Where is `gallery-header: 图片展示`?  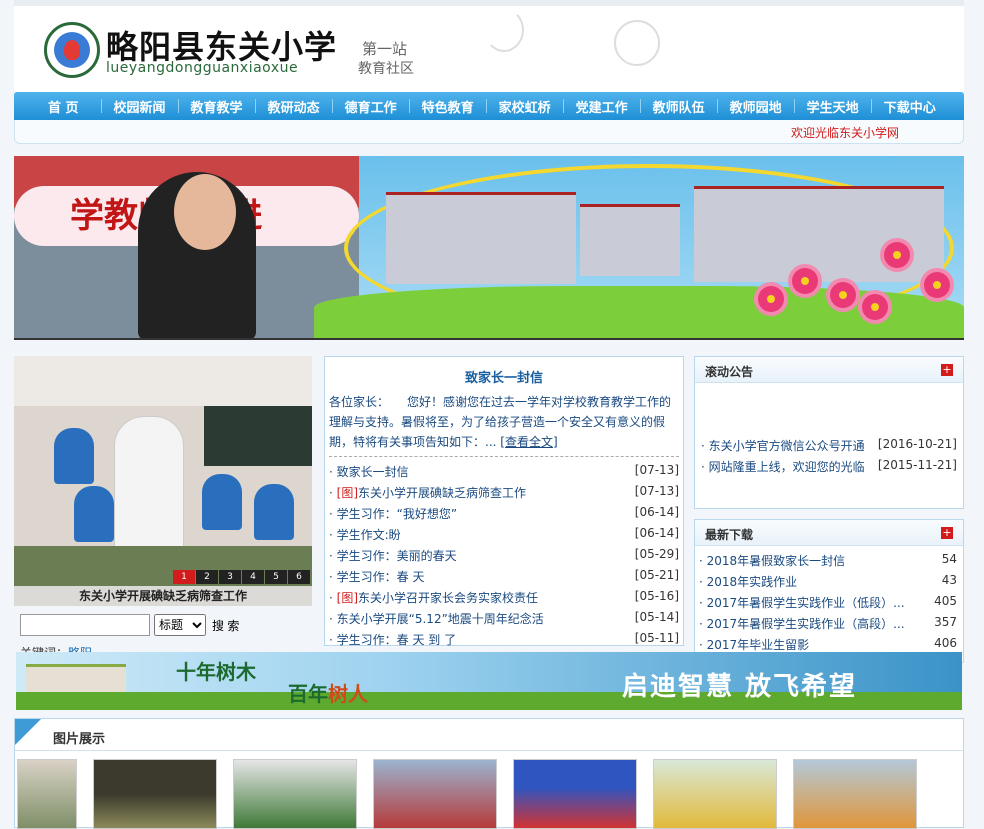
gallery-header: 图片展示 is located at coordinates (489, 735).